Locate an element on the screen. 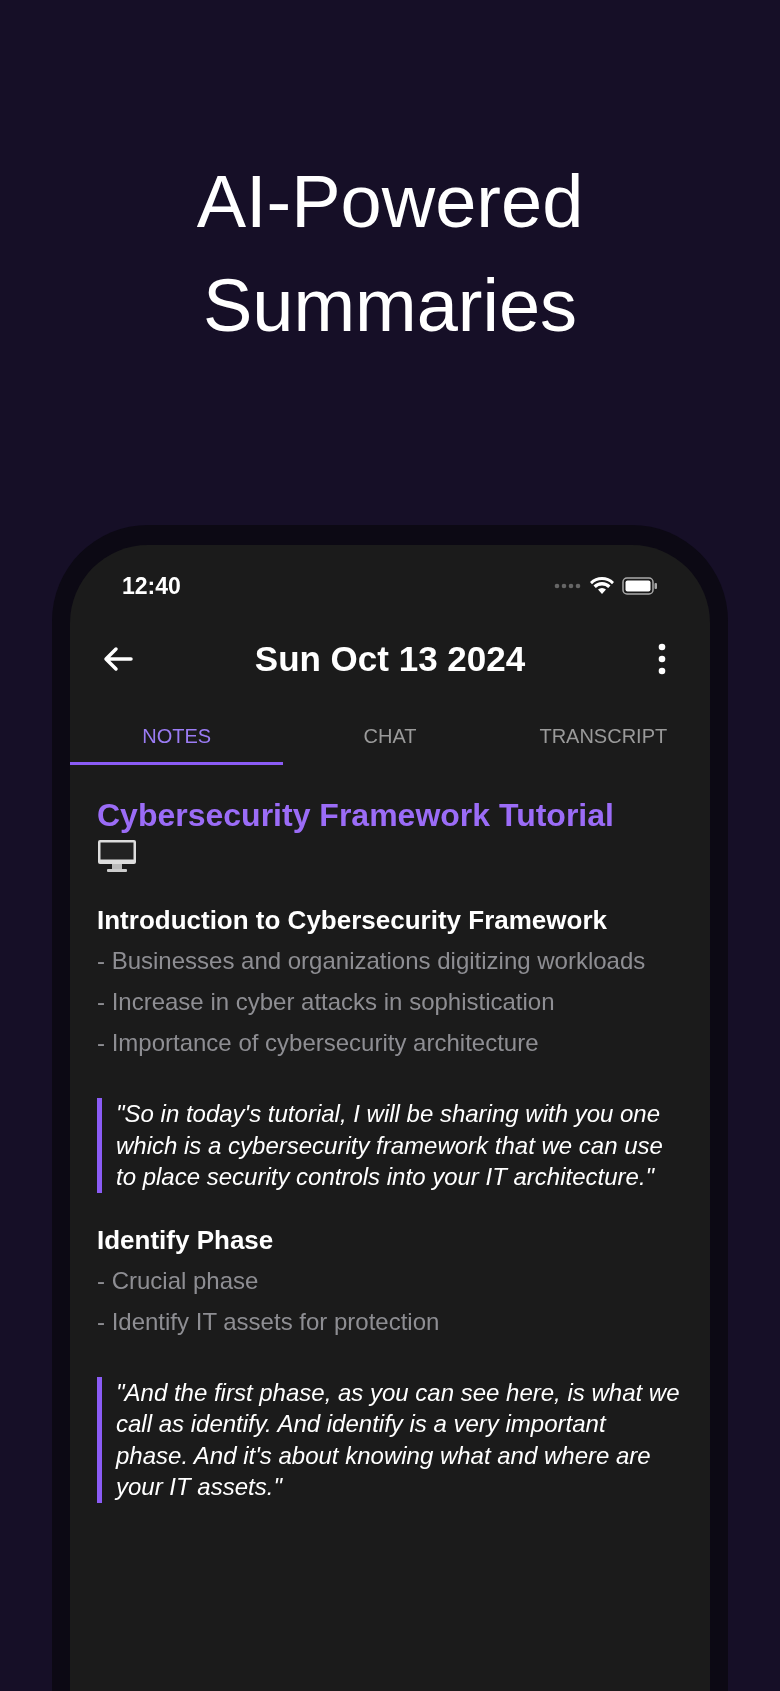 The width and height of the screenshot is (780, 1691). tab: CHAT is located at coordinates (390, 737).